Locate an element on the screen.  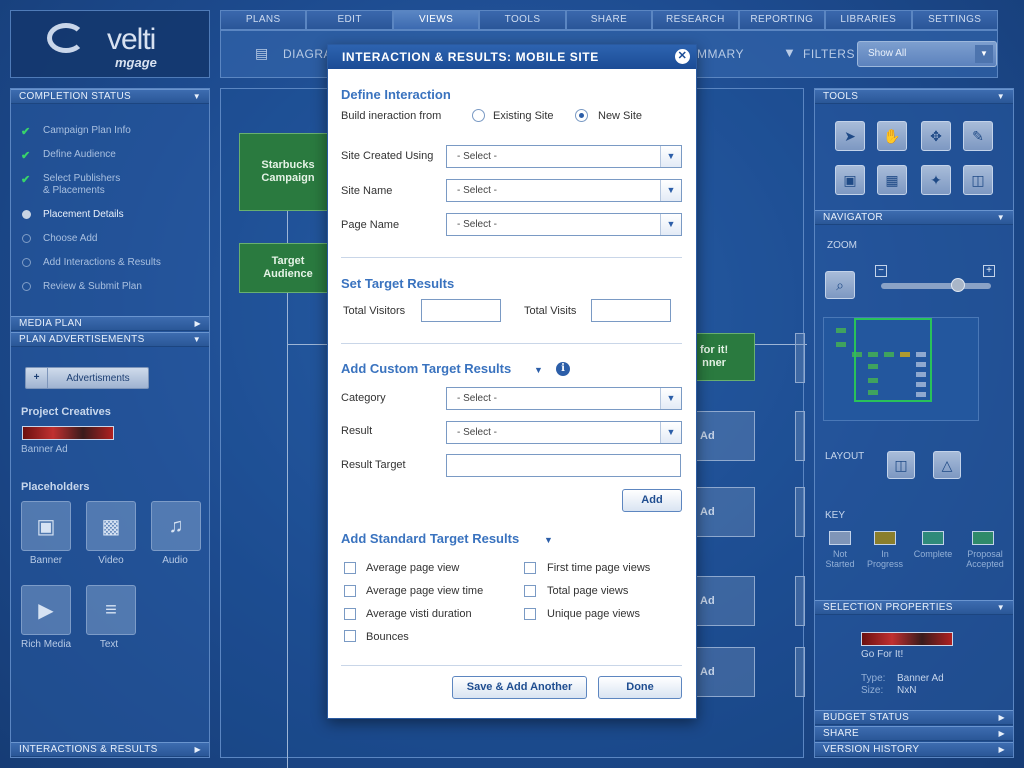
node-target-audience: Target Audience is located at coordinates (288, 268).